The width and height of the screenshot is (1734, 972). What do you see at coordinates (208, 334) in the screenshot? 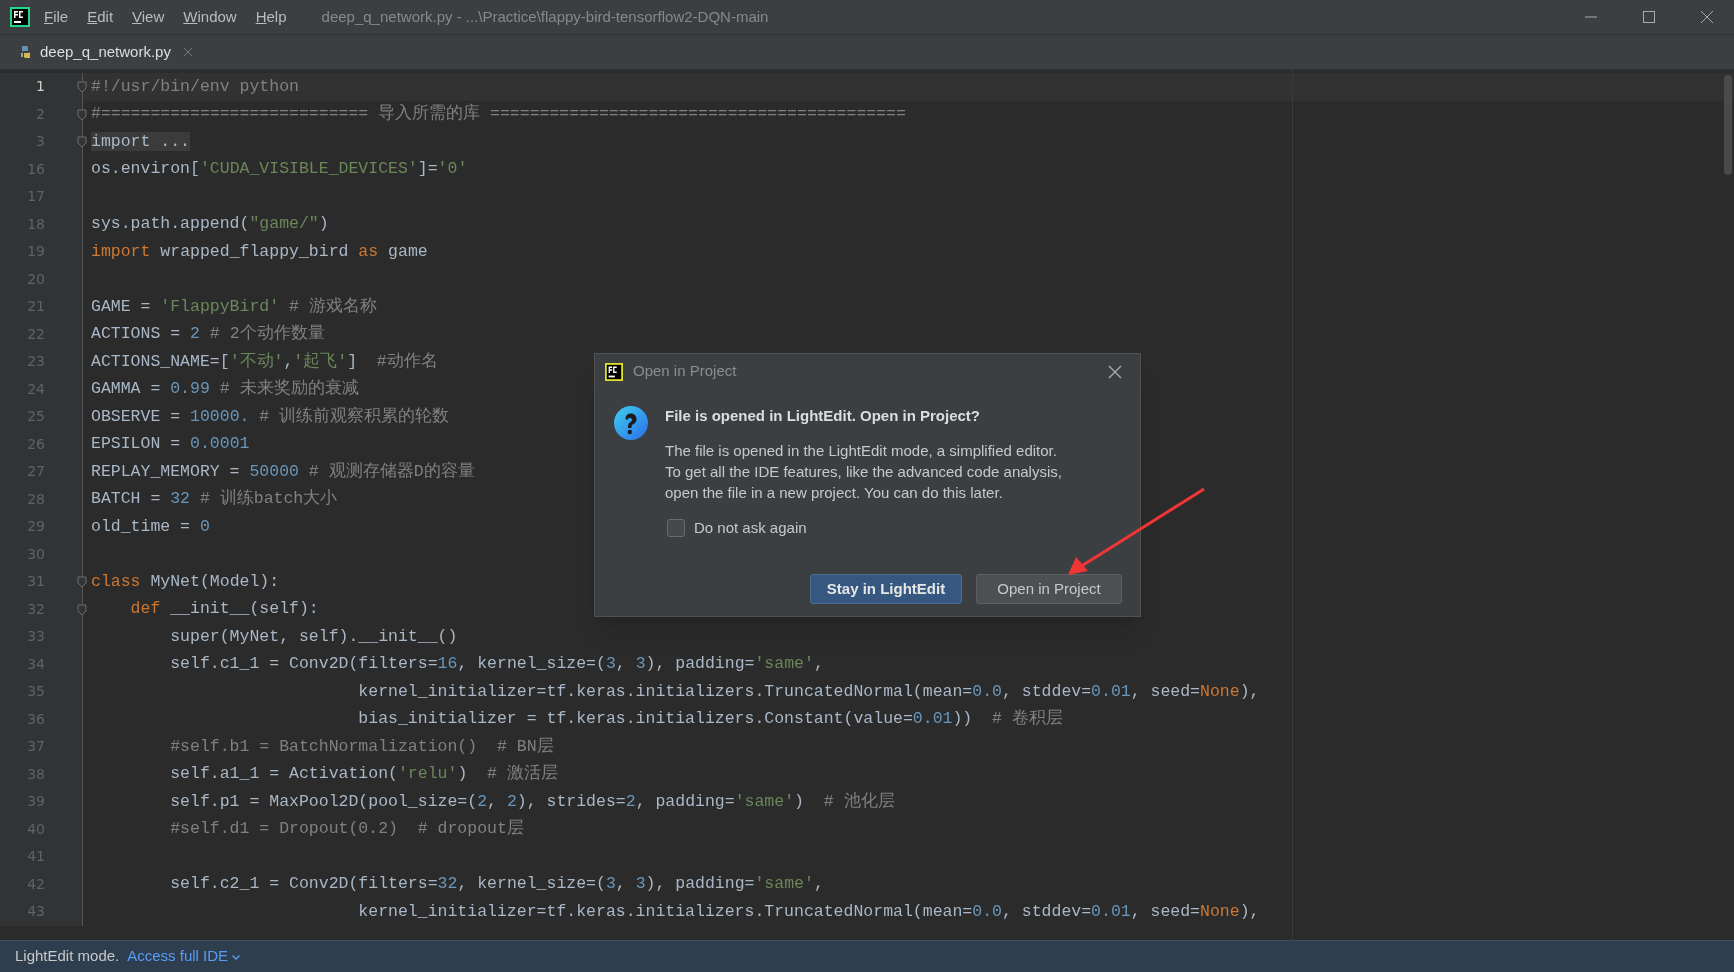
I see `code-line: ACTIONS = 2 # 2个动作数量` at bounding box center [208, 334].